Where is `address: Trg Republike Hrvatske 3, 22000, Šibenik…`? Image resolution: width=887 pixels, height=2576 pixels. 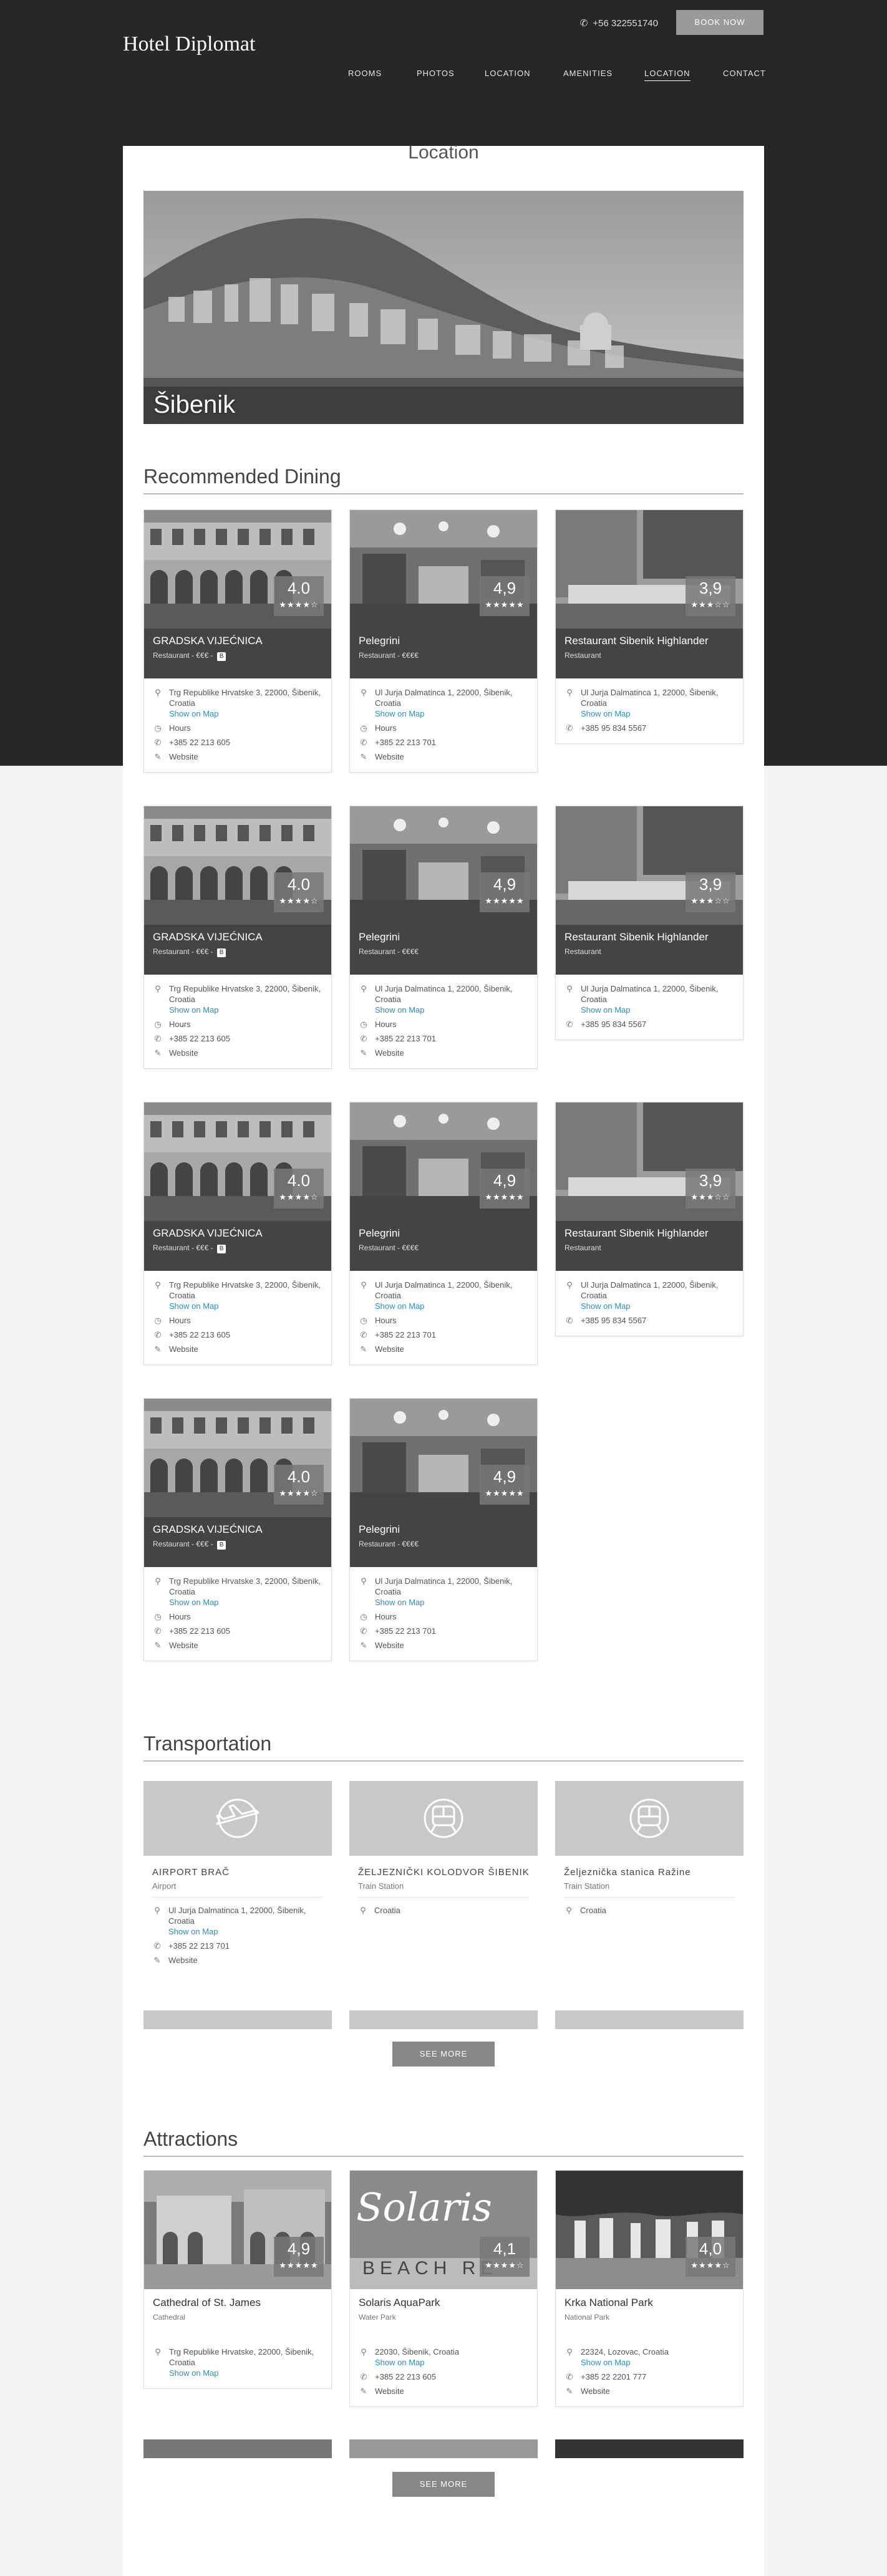 address: Trg Republike Hrvatske 3, 22000, Šibenik… is located at coordinates (245, 1290).